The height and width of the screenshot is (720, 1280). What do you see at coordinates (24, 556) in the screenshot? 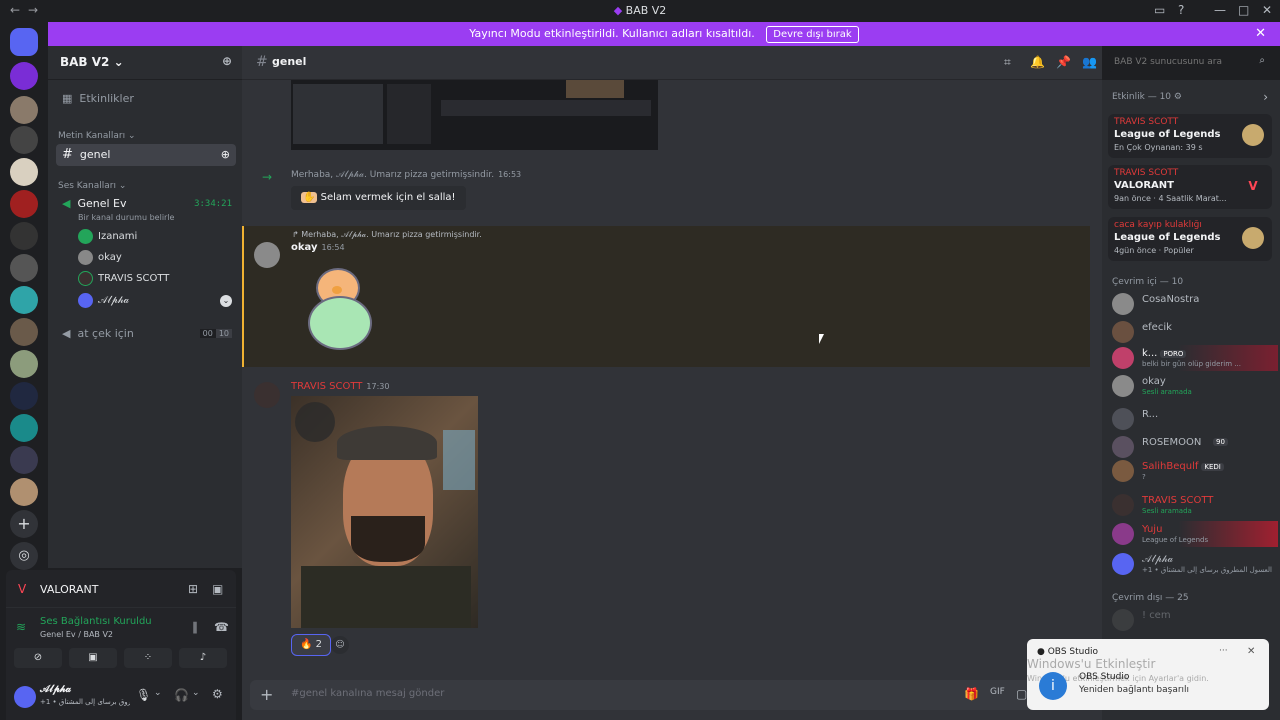
I see `explore-icon: ◎` at bounding box center [24, 556].